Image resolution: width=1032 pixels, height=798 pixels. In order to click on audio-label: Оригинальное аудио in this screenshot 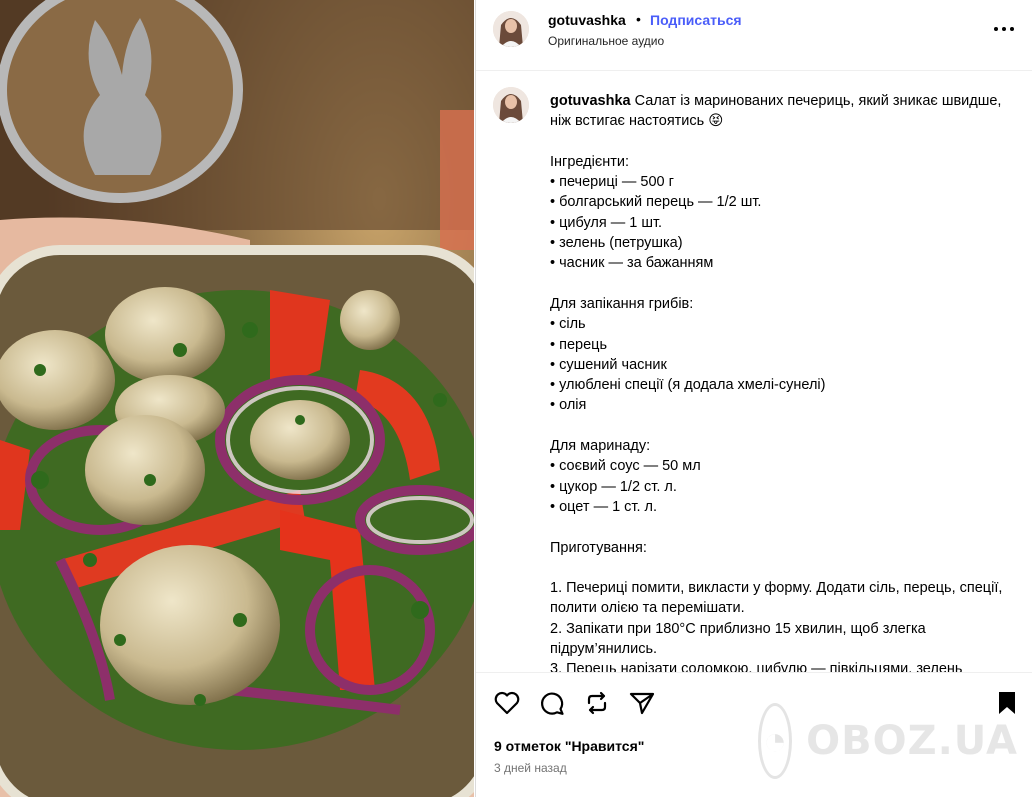, I will do `click(606, 41)`.